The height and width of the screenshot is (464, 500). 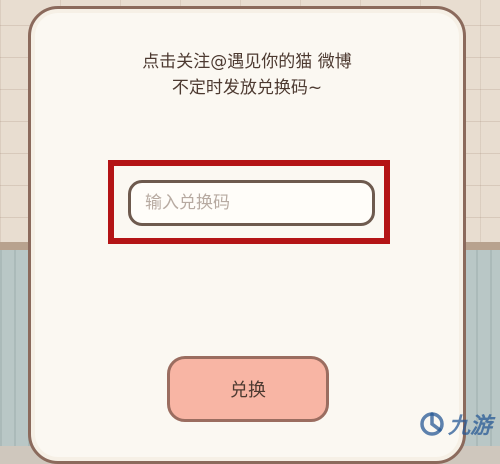 I want to click on redeem-button: 兑换, so click(x=248, y=389).